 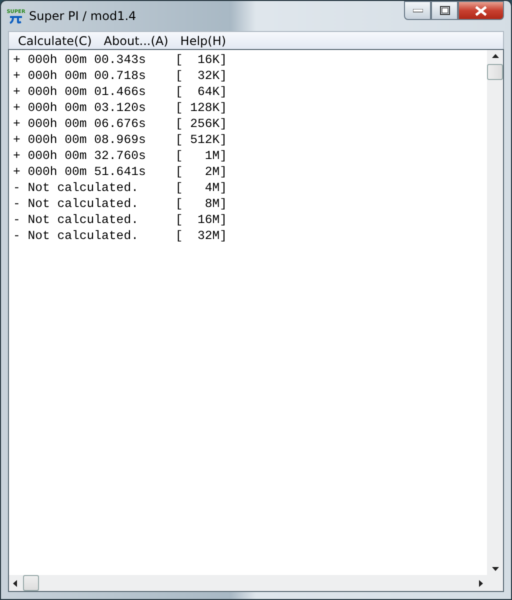 What do you see at coordinates (82, 16) in the screenshot?
I see `window-title: Super PI / mod1.4` at bounding box center [82, 16].